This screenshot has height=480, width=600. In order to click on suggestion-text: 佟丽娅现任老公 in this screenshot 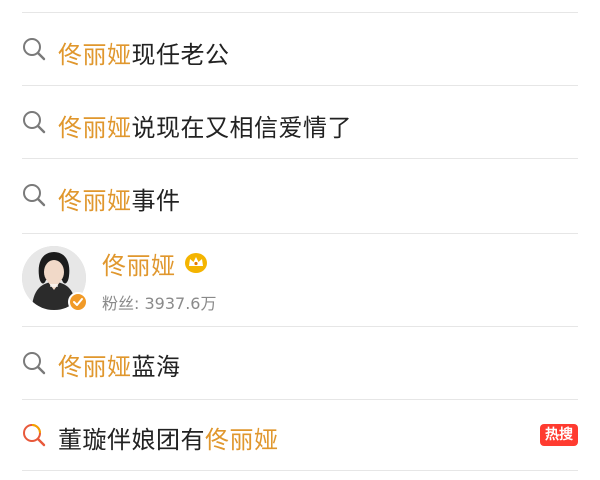, I will do `click(144, 55)`.